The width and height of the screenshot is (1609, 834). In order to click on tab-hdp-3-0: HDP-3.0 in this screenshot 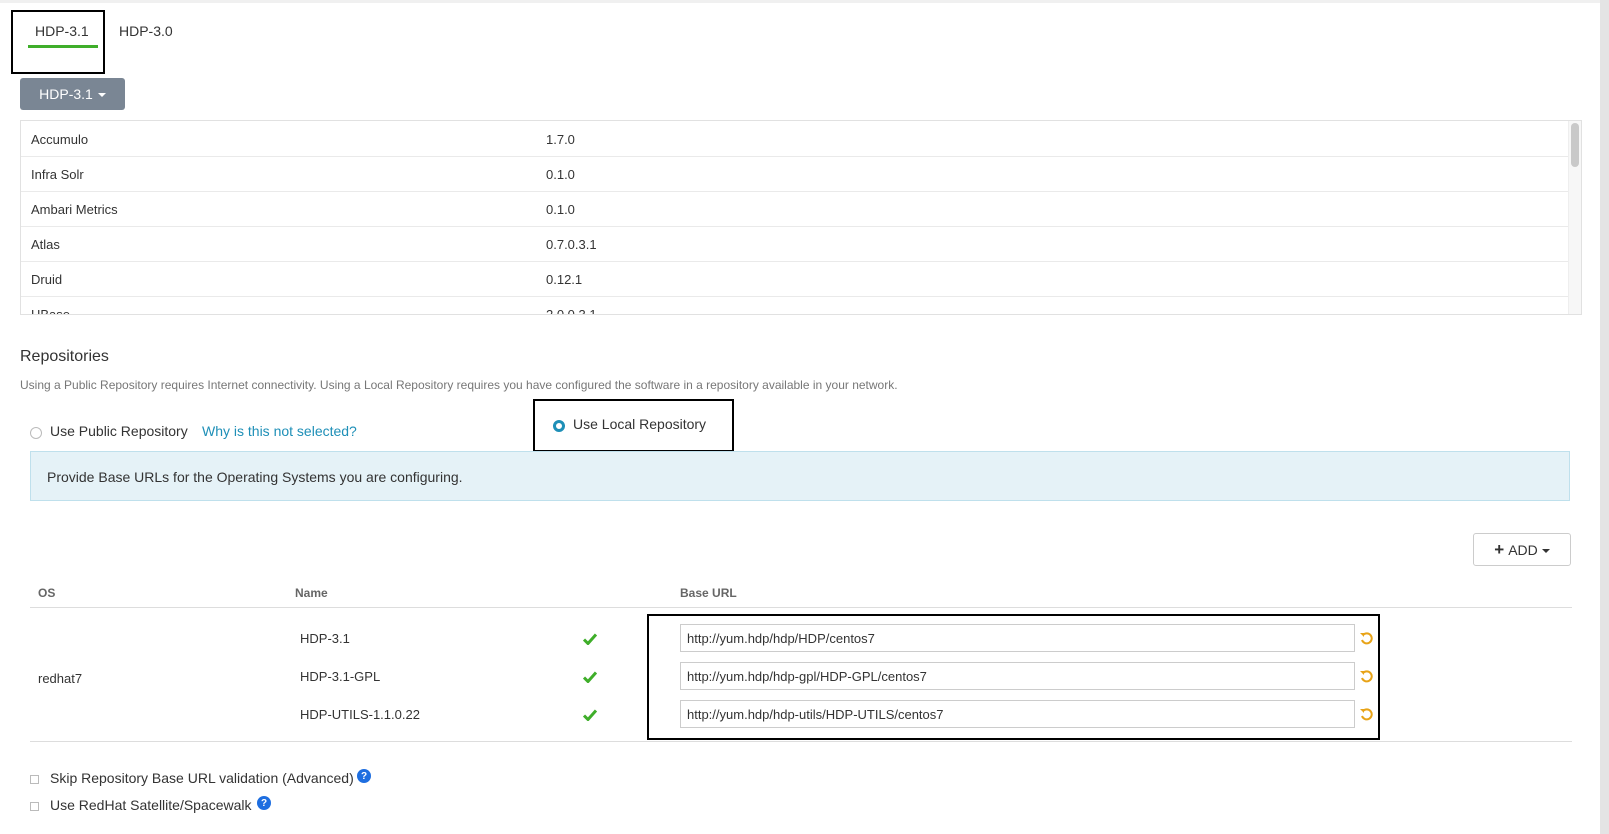, I will do `click(146, 31)`.